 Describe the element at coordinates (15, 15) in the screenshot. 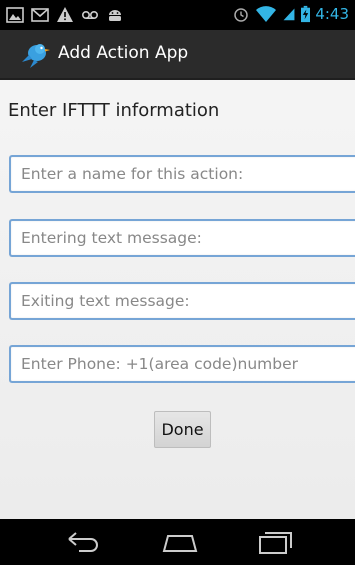

I see `picture-icon` at that location.